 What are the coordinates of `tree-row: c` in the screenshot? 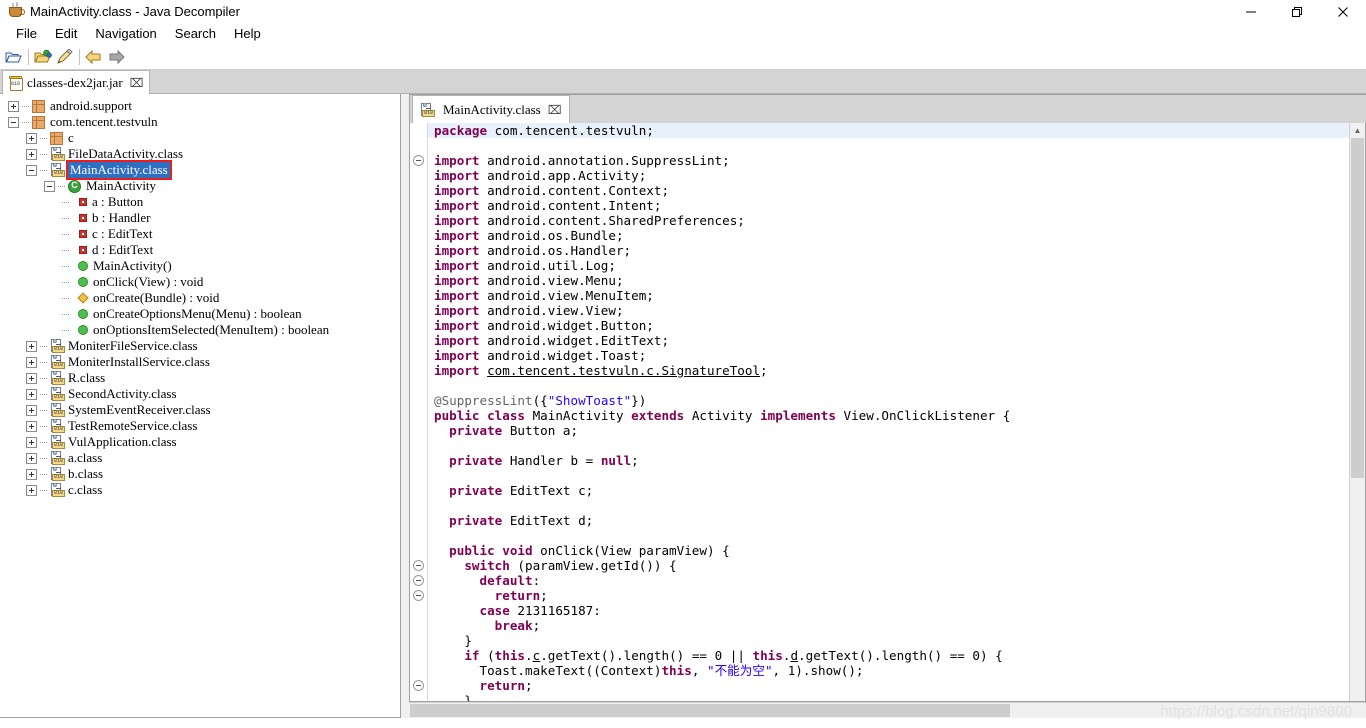 It's located at (200, 138).